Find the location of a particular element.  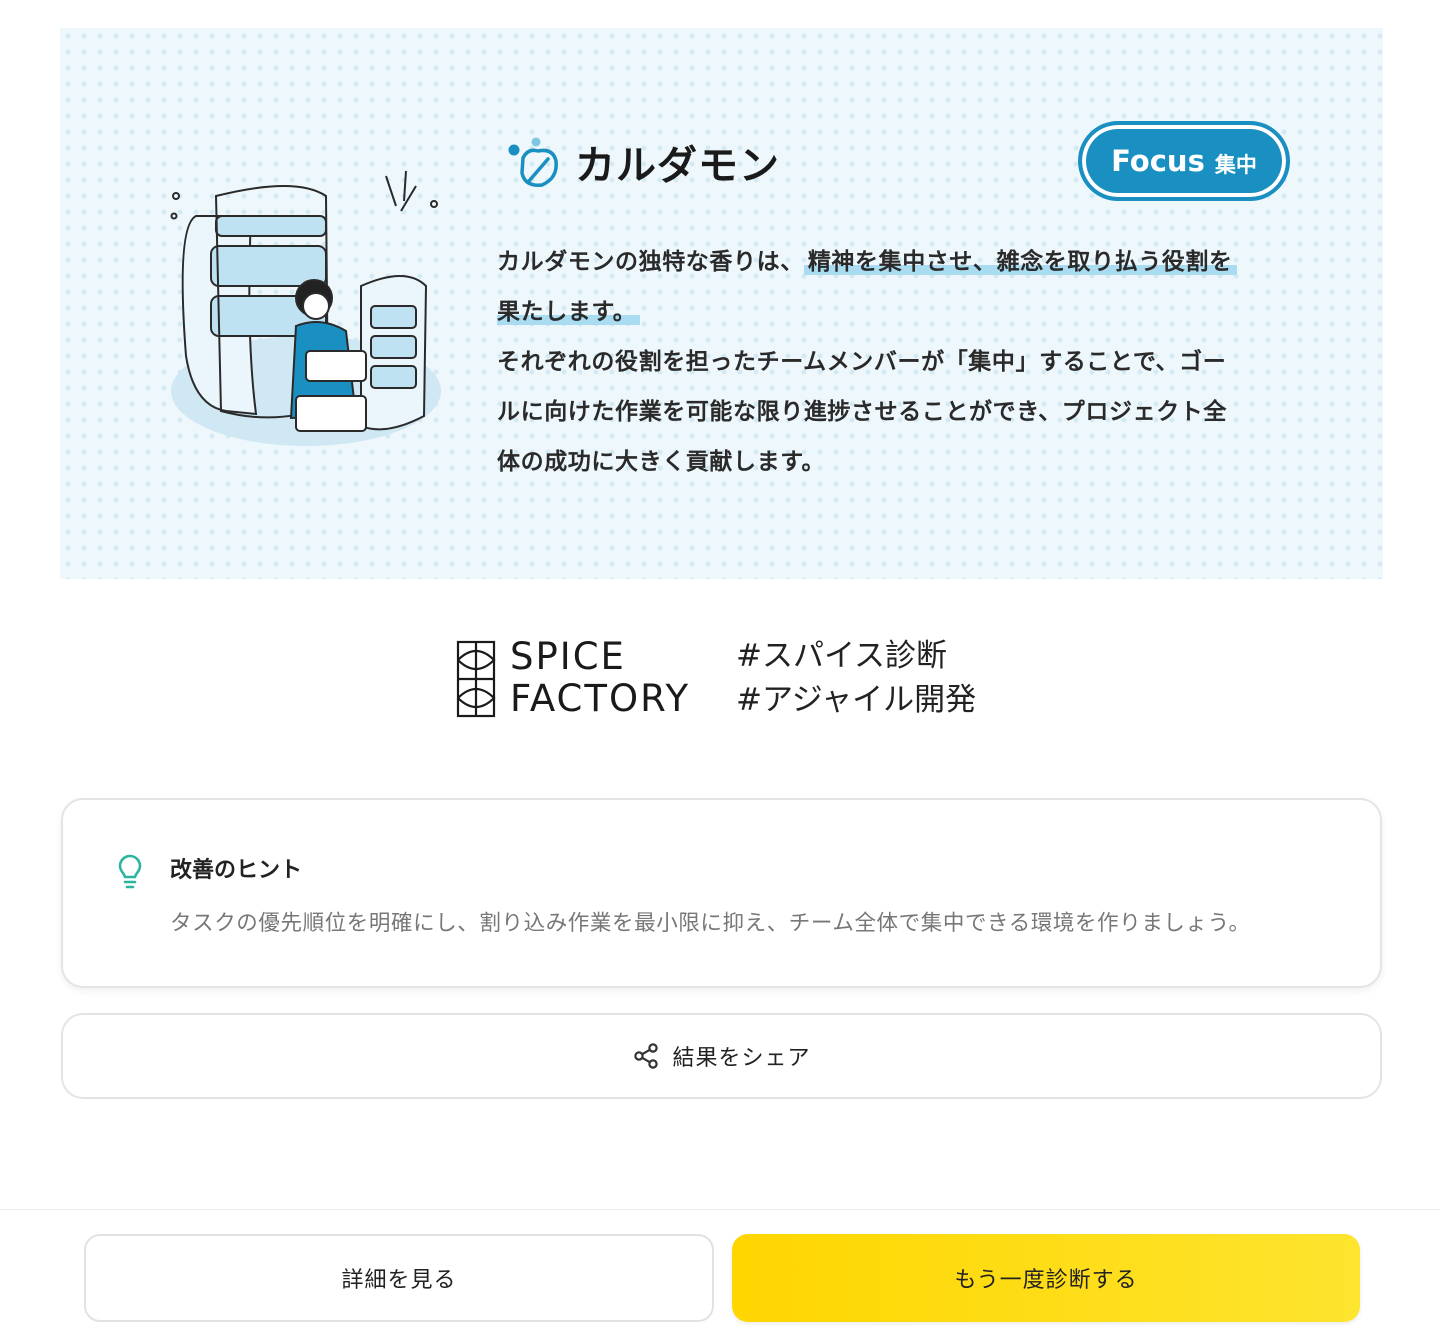

share-button: 結果をシェア is located at coordinates (721, 1056).